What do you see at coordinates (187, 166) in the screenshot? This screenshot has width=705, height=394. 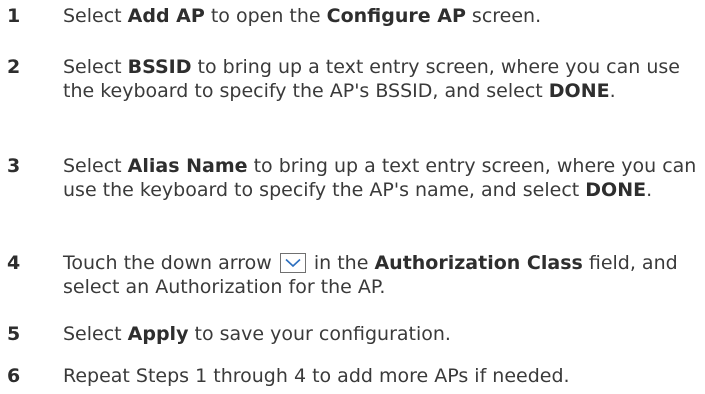 I see `ui-term: Alias Name` at bounding box center [187, 166].